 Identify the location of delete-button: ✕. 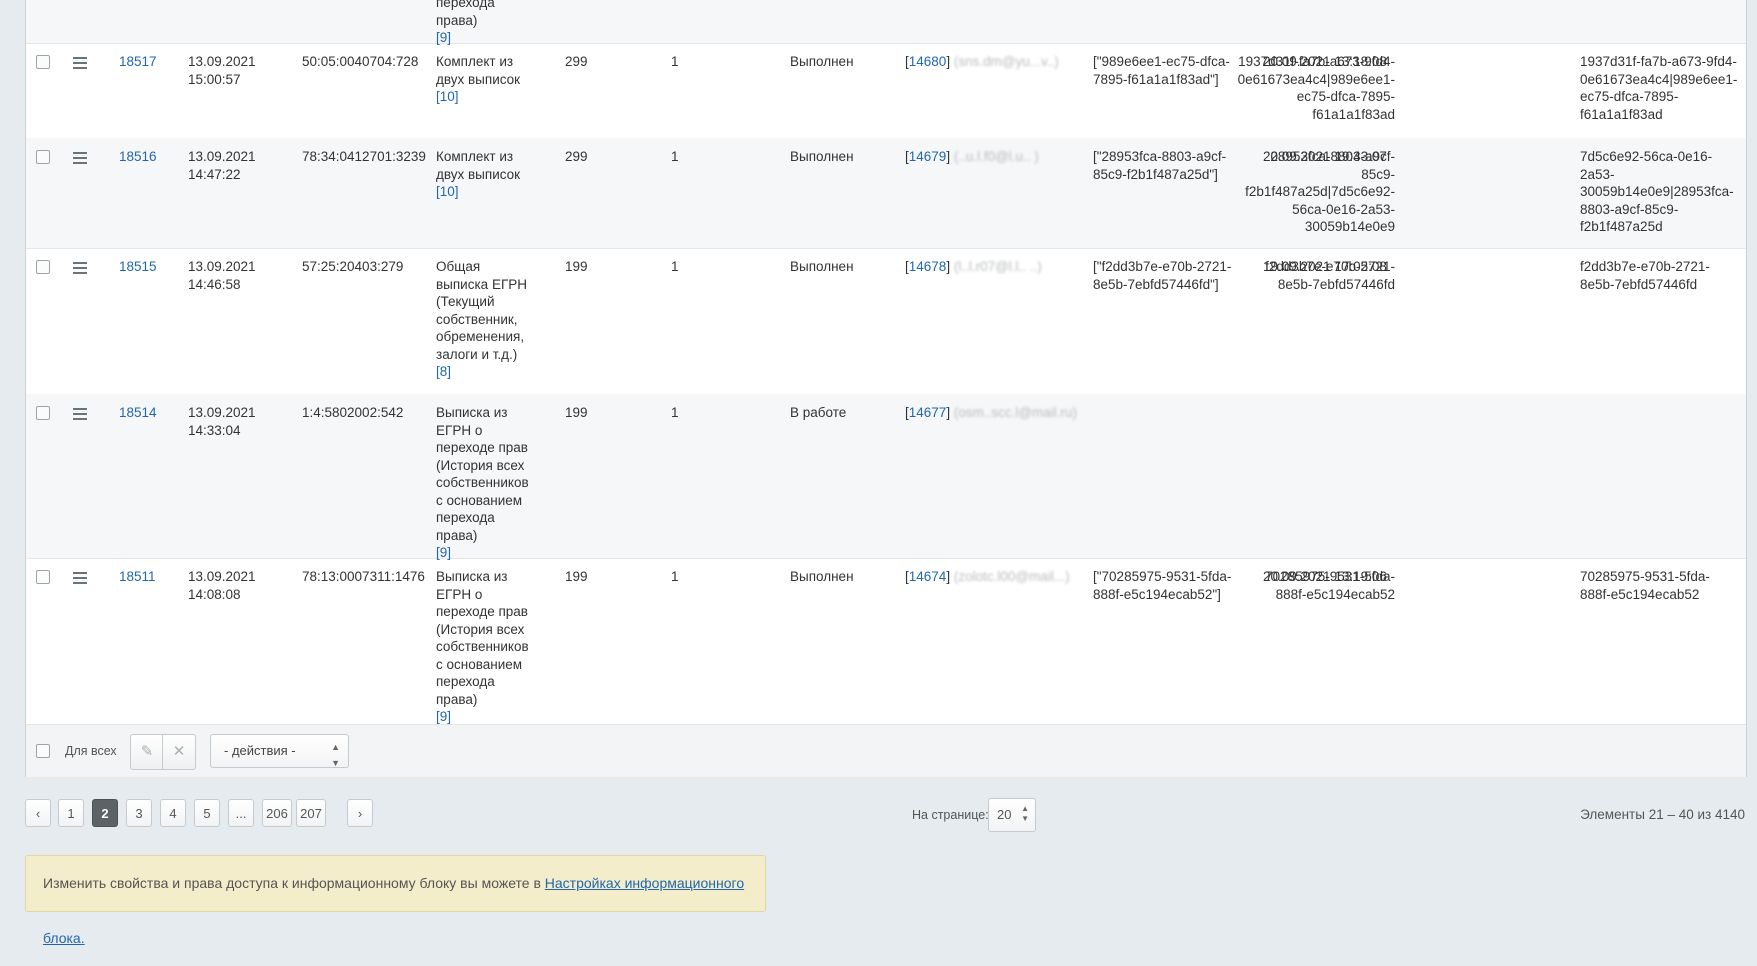
(179, 752).